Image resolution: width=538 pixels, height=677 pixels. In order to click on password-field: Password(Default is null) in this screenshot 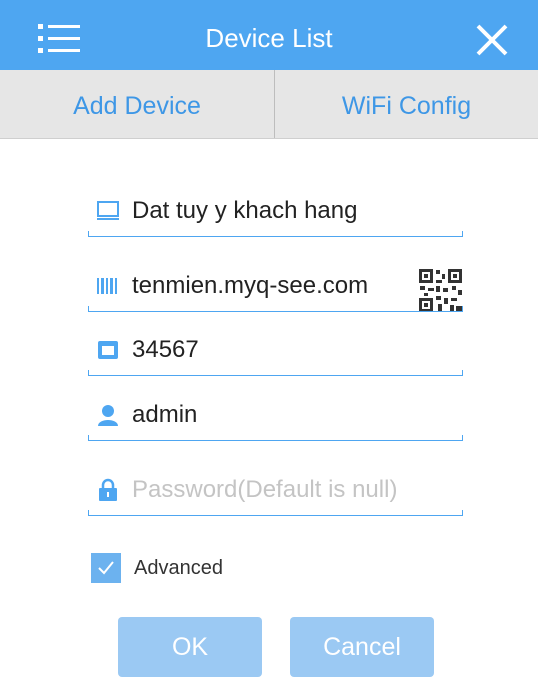, I will do `click(275, 494)`.